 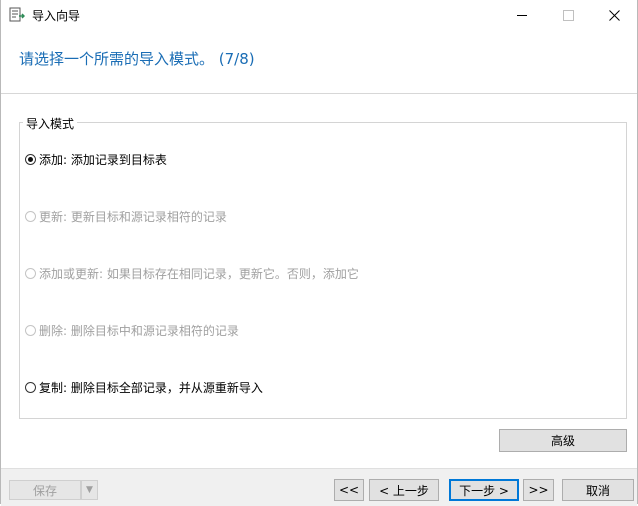 I want to click on header-divider, so click(x=319, y=93).